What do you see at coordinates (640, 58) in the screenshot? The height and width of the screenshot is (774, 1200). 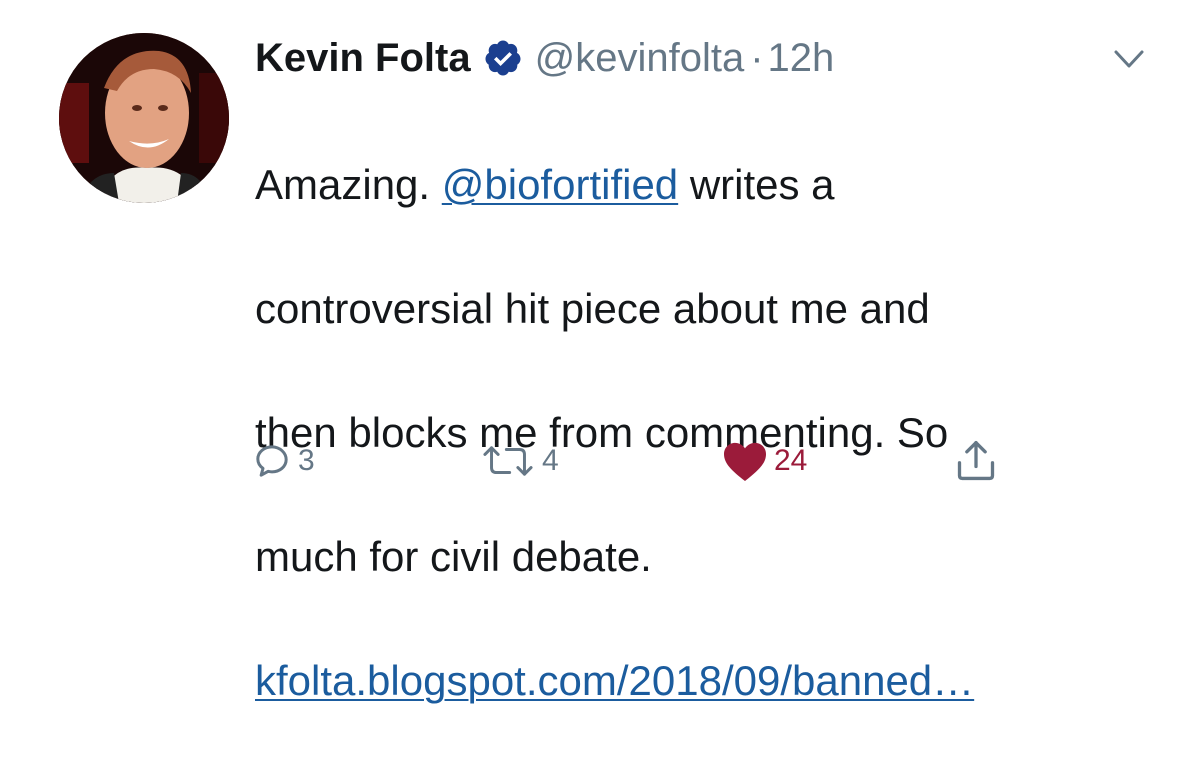 I see `author-handle: @kevinfolta` at bounding box center [640, 58].